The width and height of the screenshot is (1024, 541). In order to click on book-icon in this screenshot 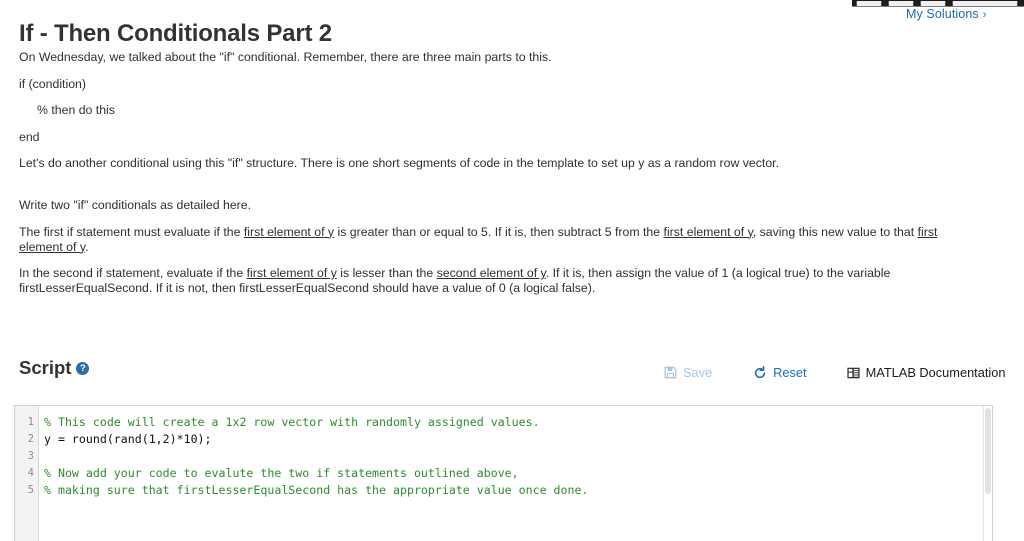, I will do `click(853, 373)`.